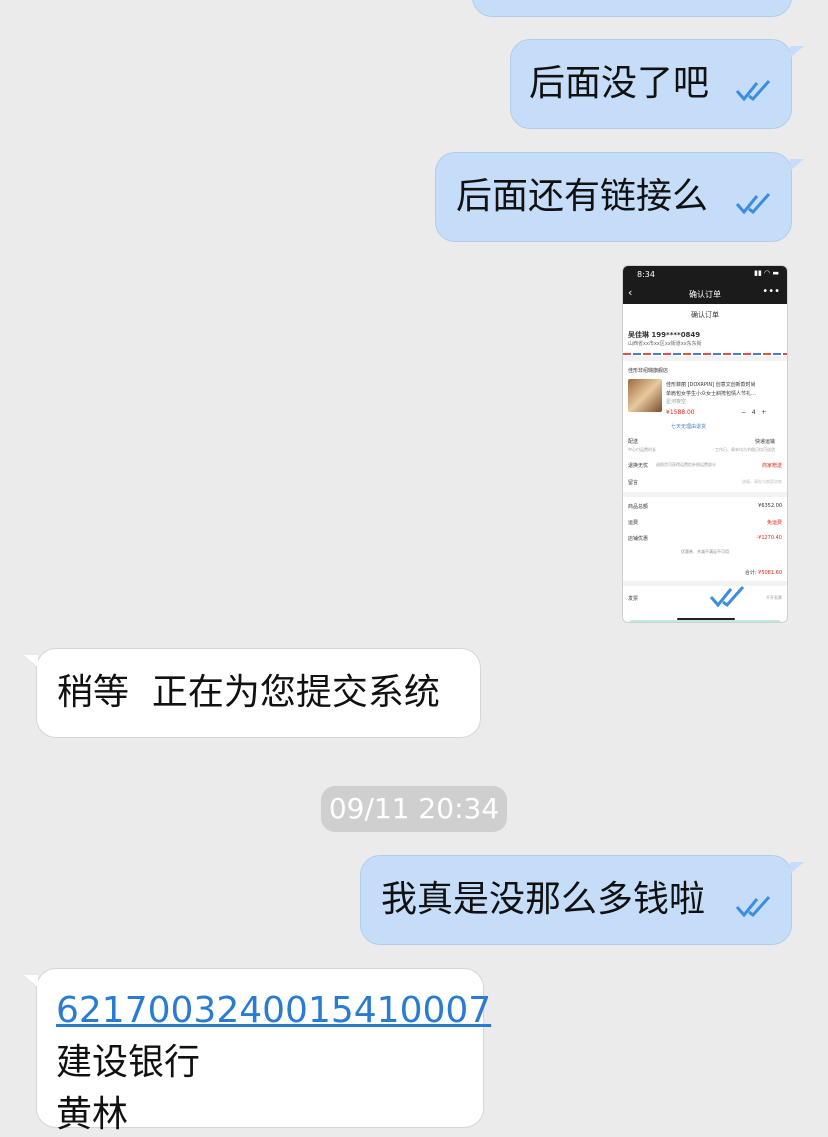 The image size is (828, 1137). Describe the element at coordinates (762, 481) in the screenshot. I see `remark-value: 选填，请先与商家协商` at that location.